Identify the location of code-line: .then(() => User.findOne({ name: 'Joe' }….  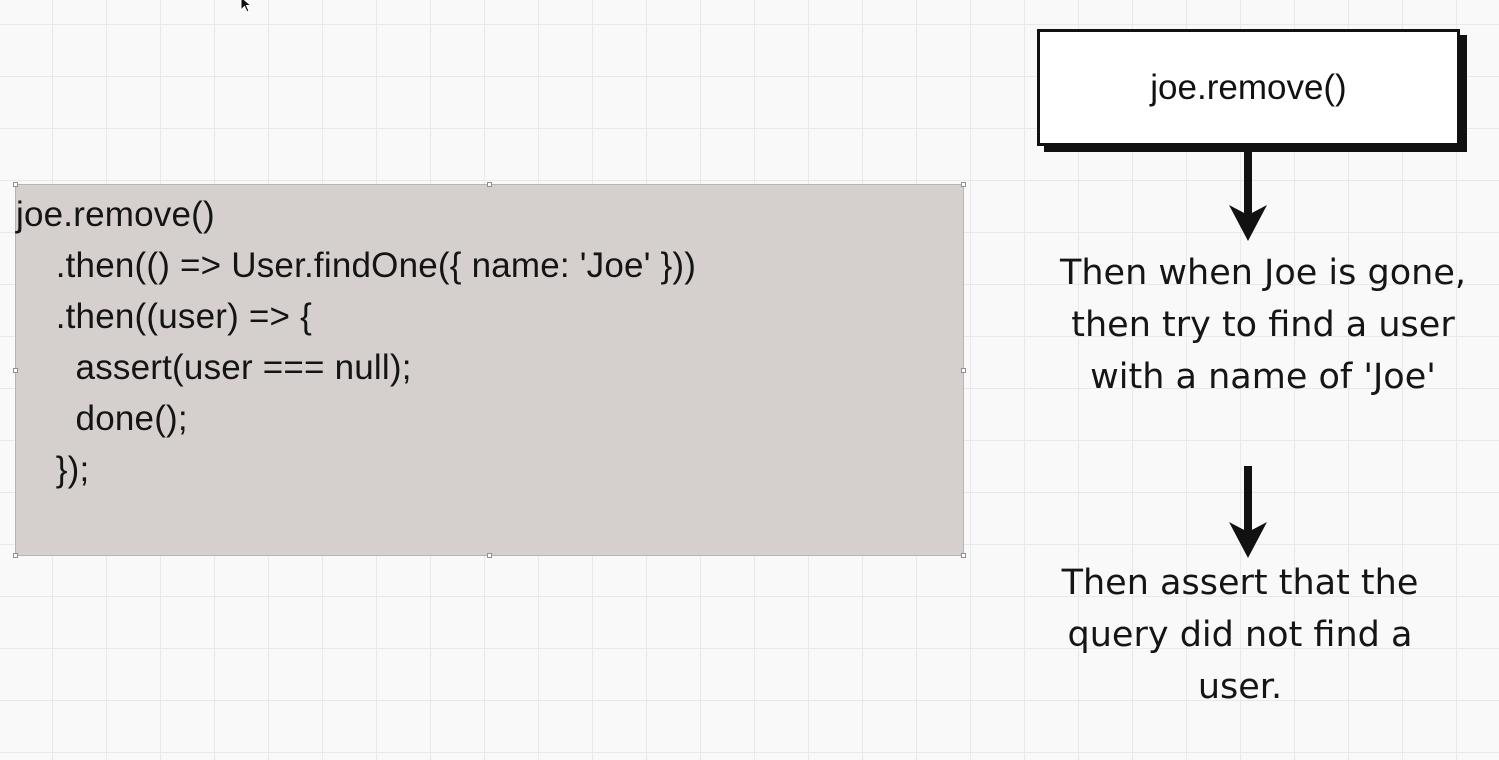
(356, 265).